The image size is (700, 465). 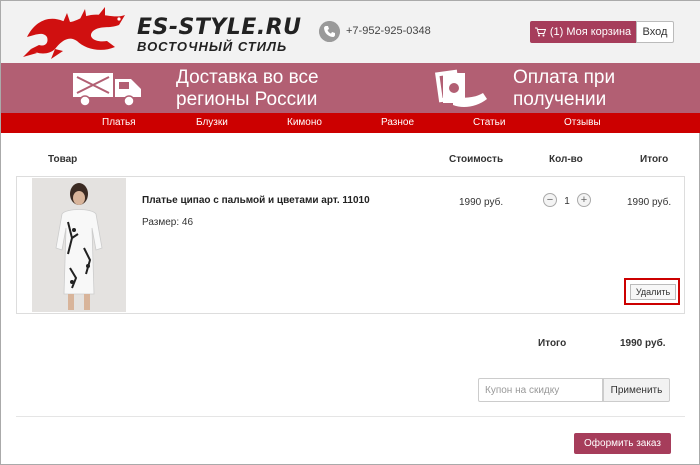 What do you see at coordinates (481, 202) in the screenshot?
I see `item-price: 1990 руб.` at bounding box center [481, 202].